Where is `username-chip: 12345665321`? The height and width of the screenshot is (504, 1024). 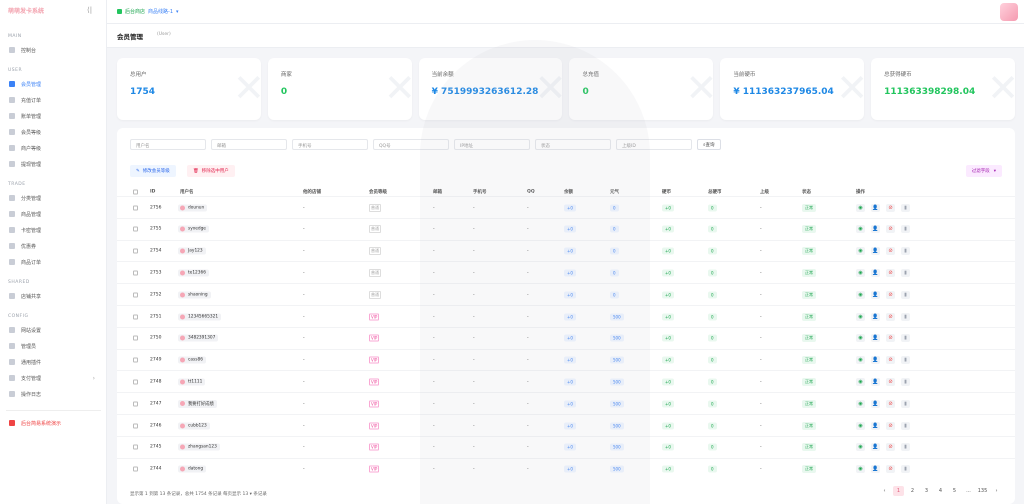 username-chip: 12345665321 is located at coordinates (200, 316).